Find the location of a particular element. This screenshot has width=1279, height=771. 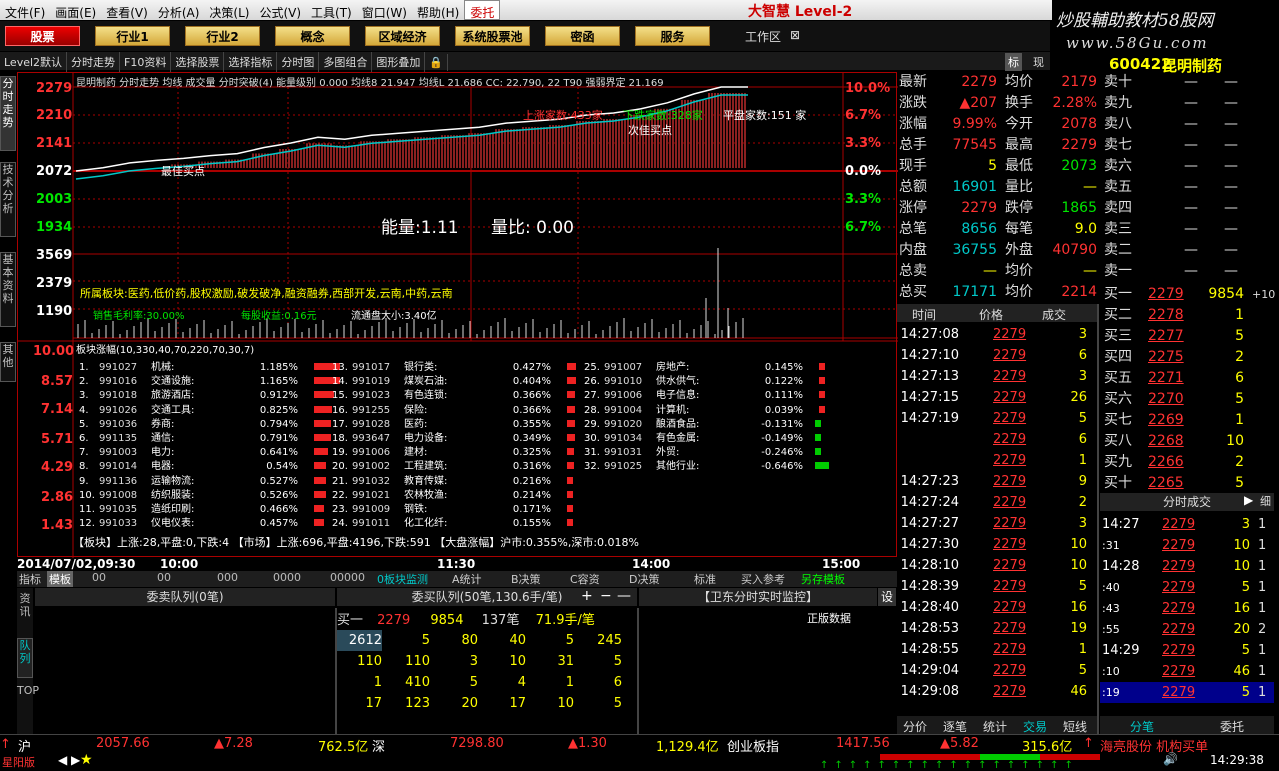

tab-b-decision: B决策 is located at coordinates (526, 579).